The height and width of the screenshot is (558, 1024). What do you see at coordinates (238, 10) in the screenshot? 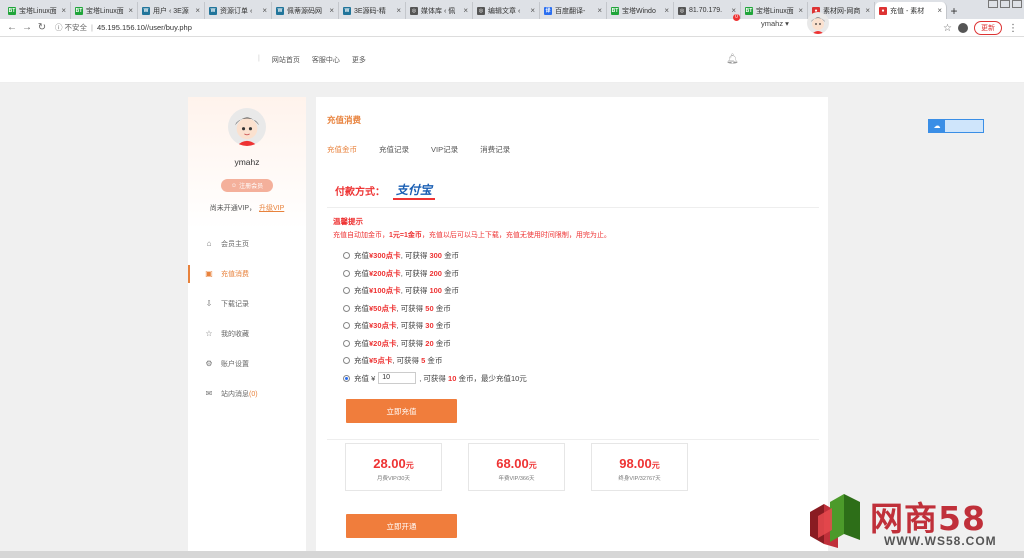
I see `browser-tab: W 资源订单 ‹ ×` at bounding box center [238, 10].